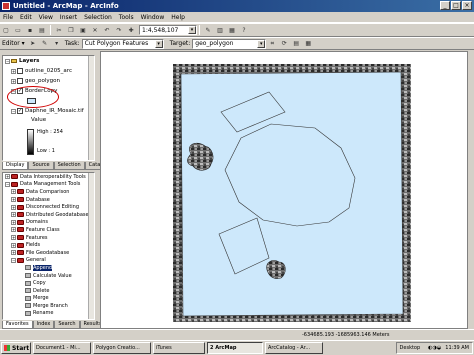 The width and height of the screenshot is (474, 355). Describe the element at coordinates (178, 17) in the screenshot. I see `menu-help: Help` at that location.